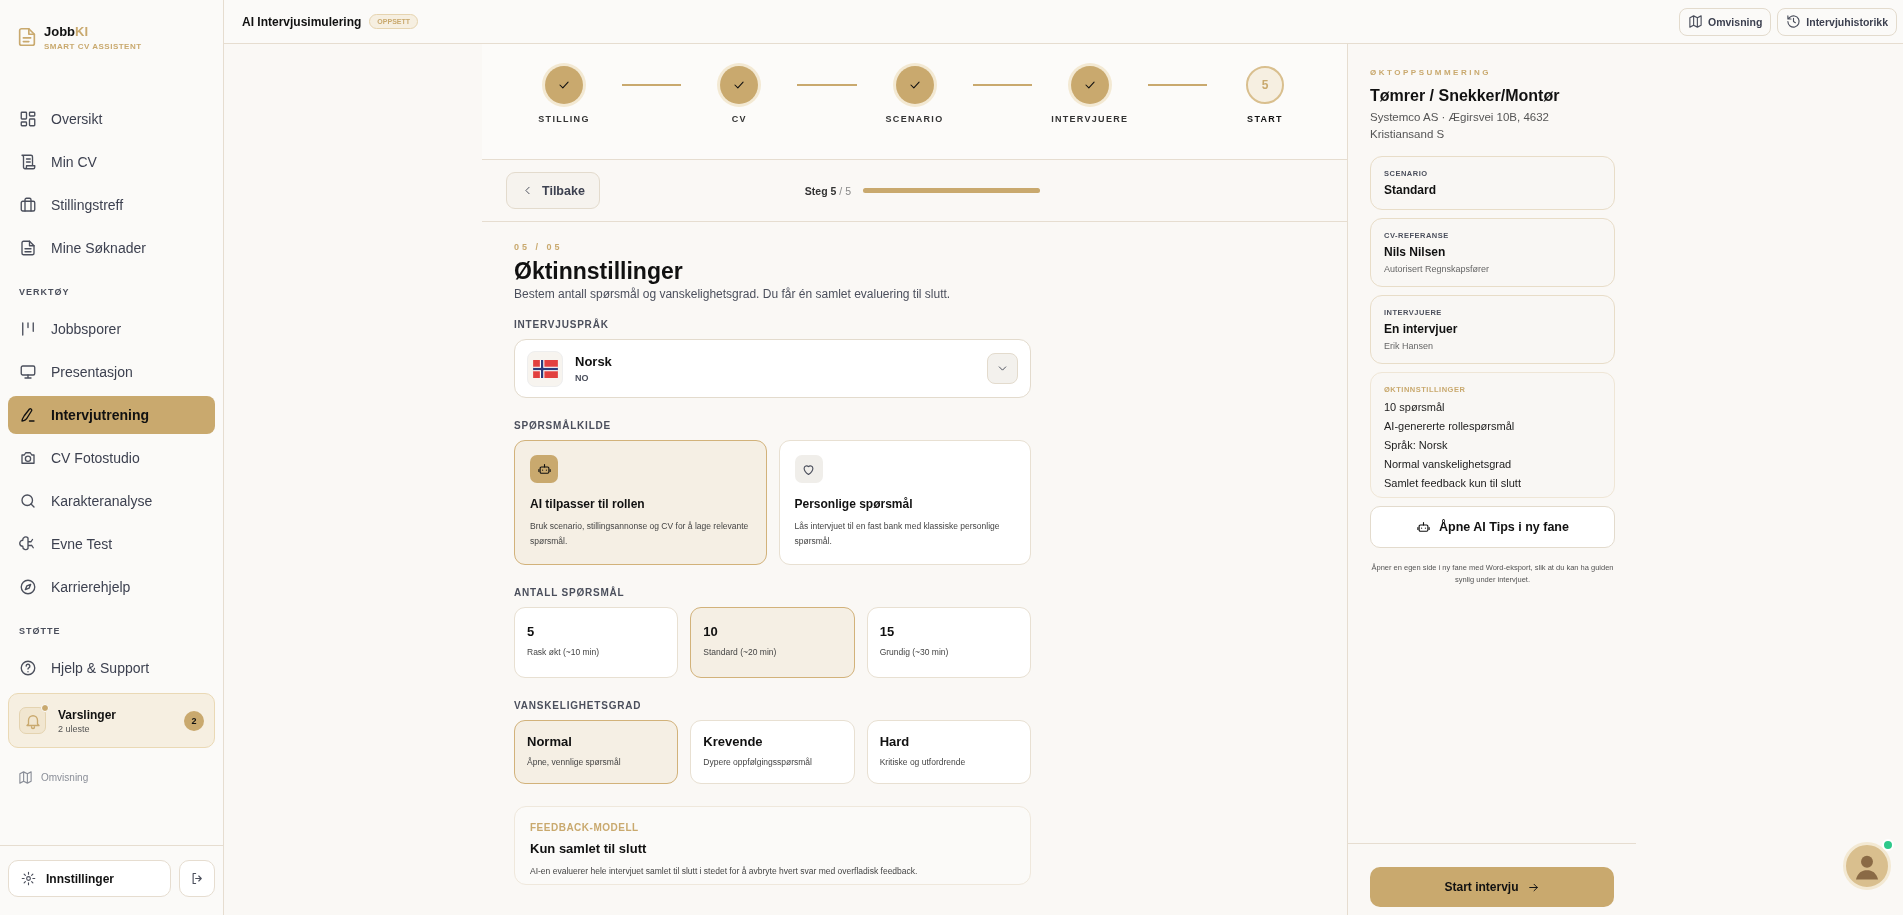 This screenshot has height=915, width=1903. What do you see at coordinates (596, 642) in the screenshot?
I see `question-count-option: 5 Rask økt (~10 min)` at bounding box center [596, 642].